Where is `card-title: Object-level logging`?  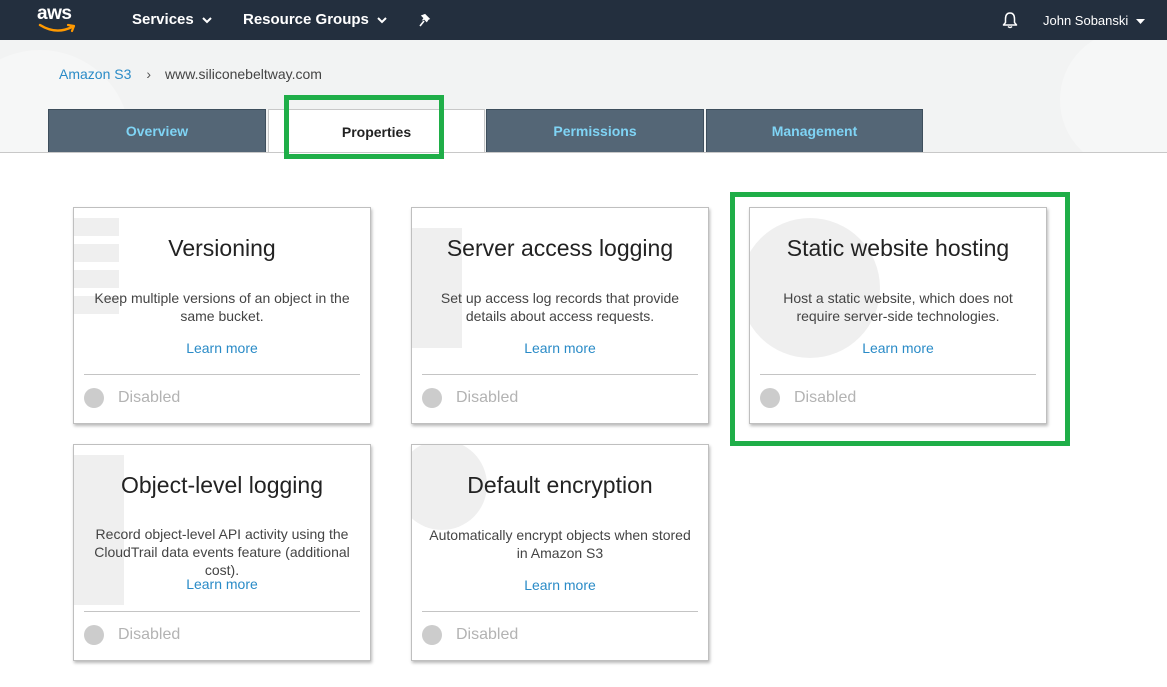
card-title: Object-level logging is located at coordinates (221, 485).